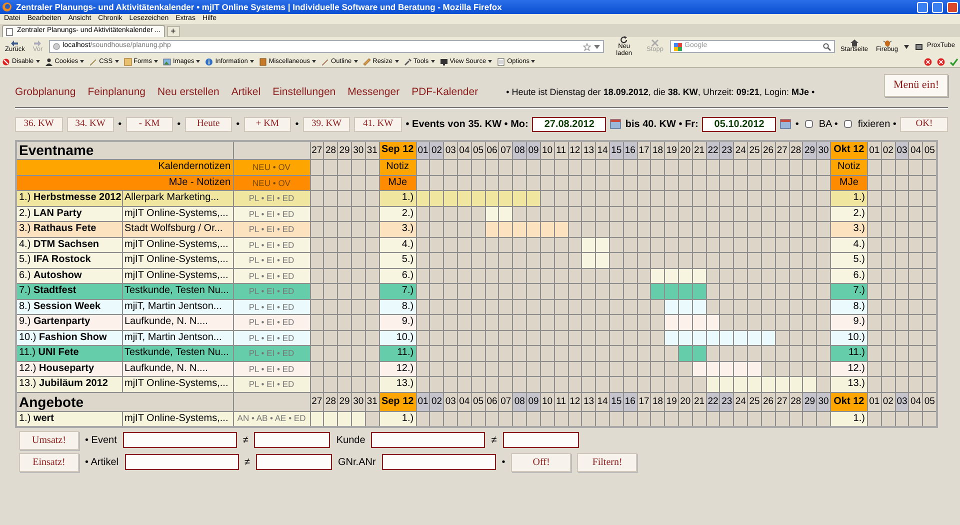  What do you see at coordinates (69, 198) in the screenshot?
I see `event-name: 1.) Herbstmesse 2012` at bounding box center [69, 198].